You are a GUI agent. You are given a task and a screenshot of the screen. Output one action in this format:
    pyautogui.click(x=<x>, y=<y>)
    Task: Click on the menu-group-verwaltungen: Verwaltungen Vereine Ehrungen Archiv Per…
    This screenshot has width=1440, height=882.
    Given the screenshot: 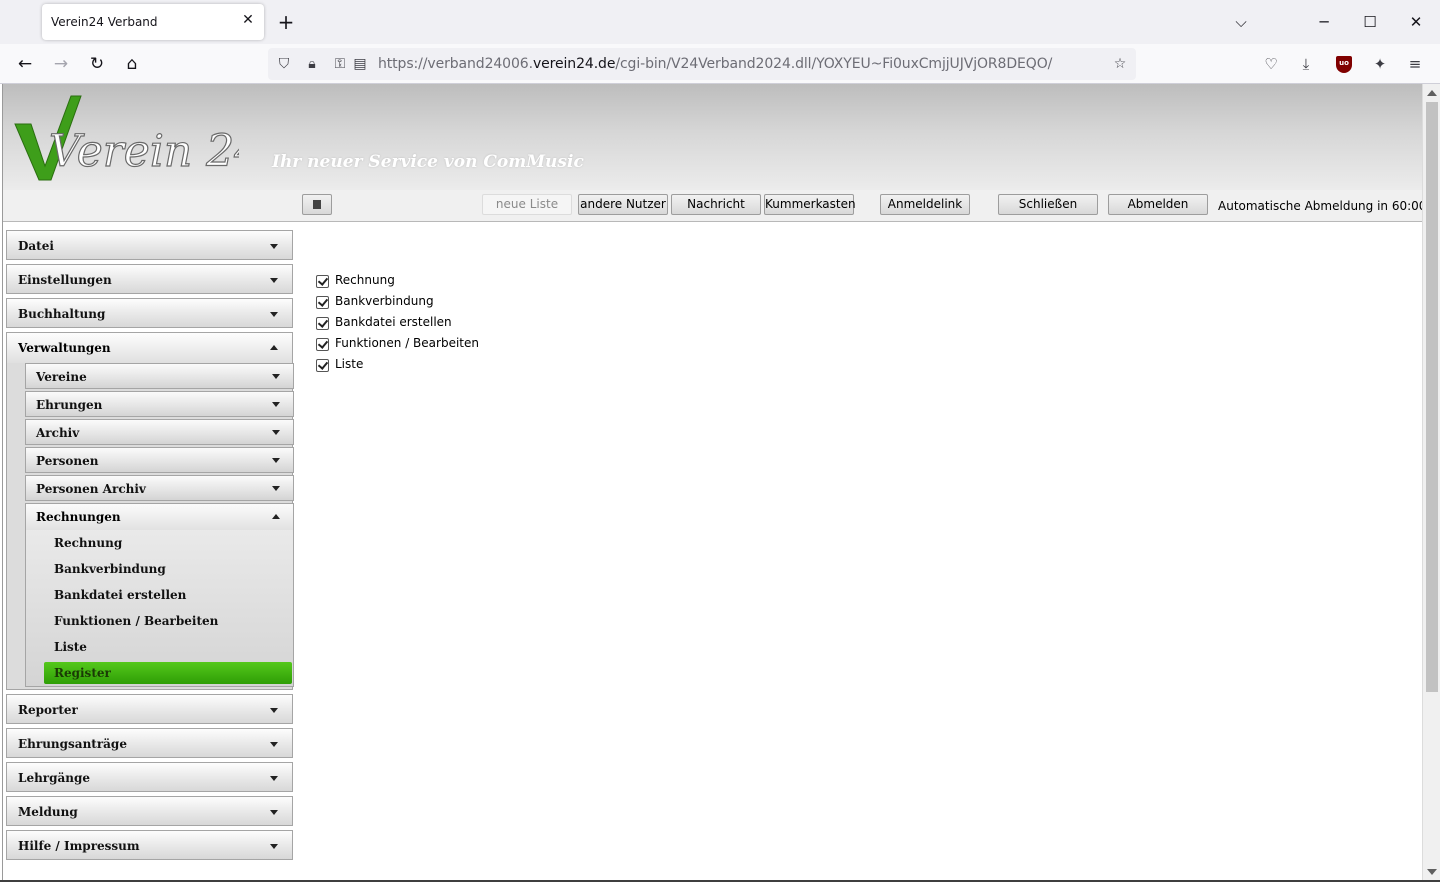 What is the action you would take?
    pyautogui.click(x=150, y=511)
    